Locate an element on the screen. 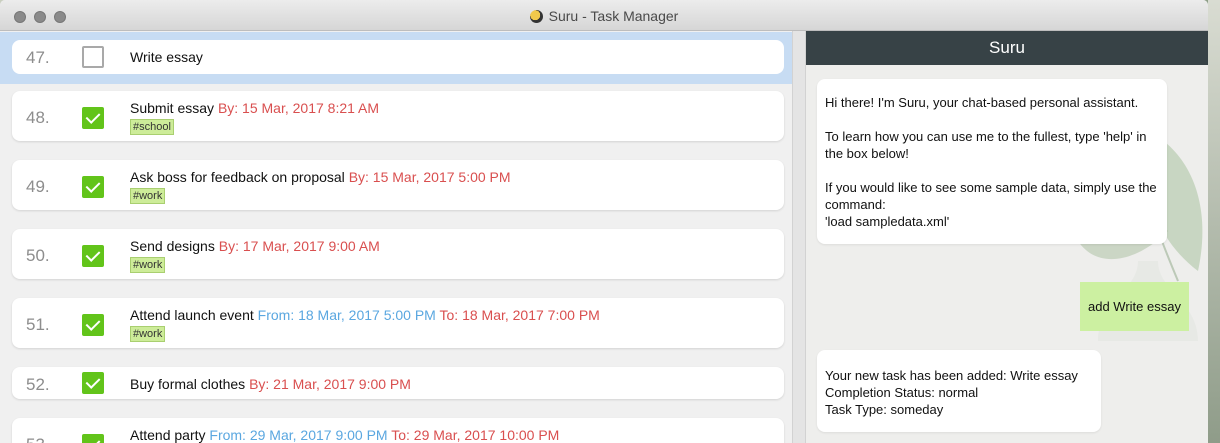 The height and width of the screenshot is (443, 1220). task-name: Buy formal clothes is located at coordinates (188, 384).